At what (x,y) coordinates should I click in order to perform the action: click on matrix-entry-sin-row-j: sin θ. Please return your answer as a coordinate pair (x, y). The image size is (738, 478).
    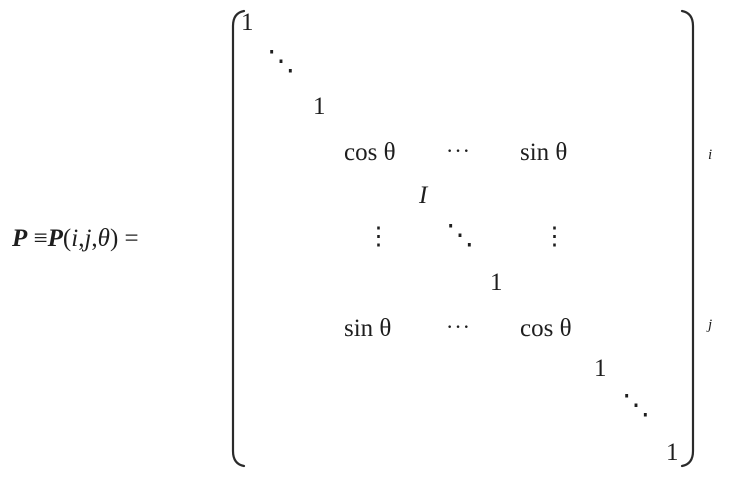
    Looking at the image, I should click on (368, 328).